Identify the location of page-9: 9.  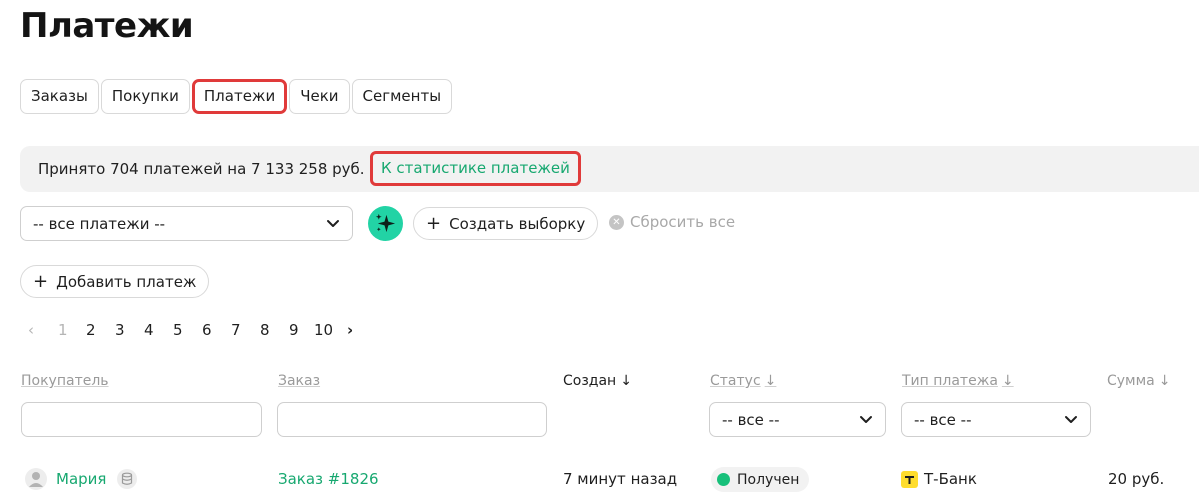
(294, 330).